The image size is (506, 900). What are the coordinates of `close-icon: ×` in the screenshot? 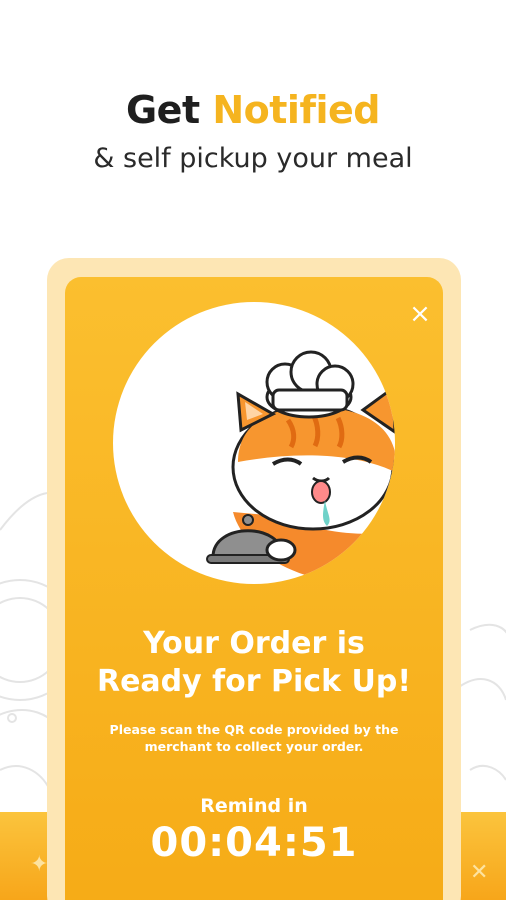 It's located at (420, 314).